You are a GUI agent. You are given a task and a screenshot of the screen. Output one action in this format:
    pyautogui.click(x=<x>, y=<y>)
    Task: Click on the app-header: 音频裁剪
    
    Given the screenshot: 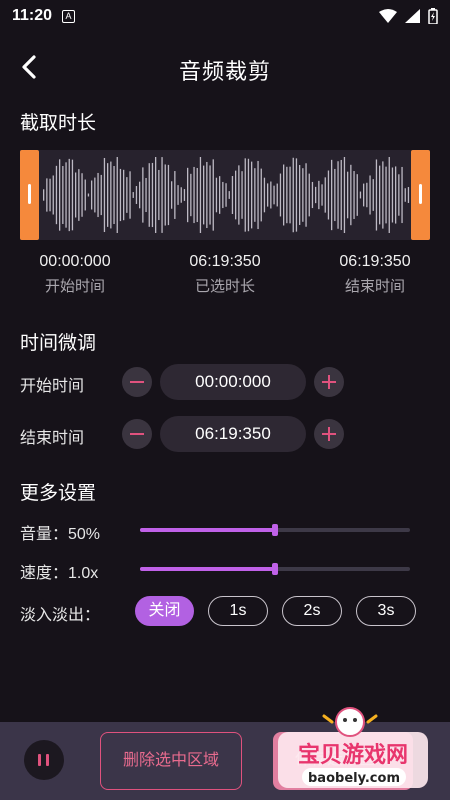 What is the action you would take?
    pyautogui.click(x=225, y=67)
    